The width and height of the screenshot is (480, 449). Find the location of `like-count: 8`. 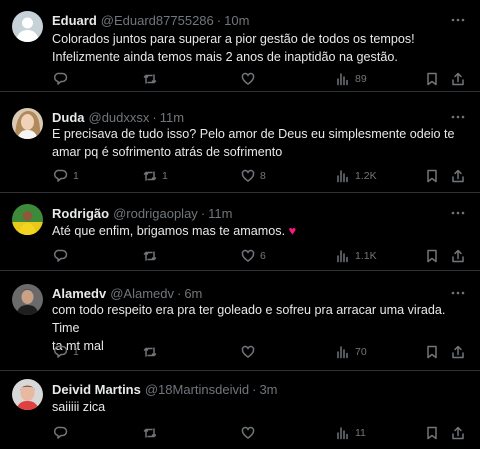

like-count: 8 is located at coordinates (263, 176).